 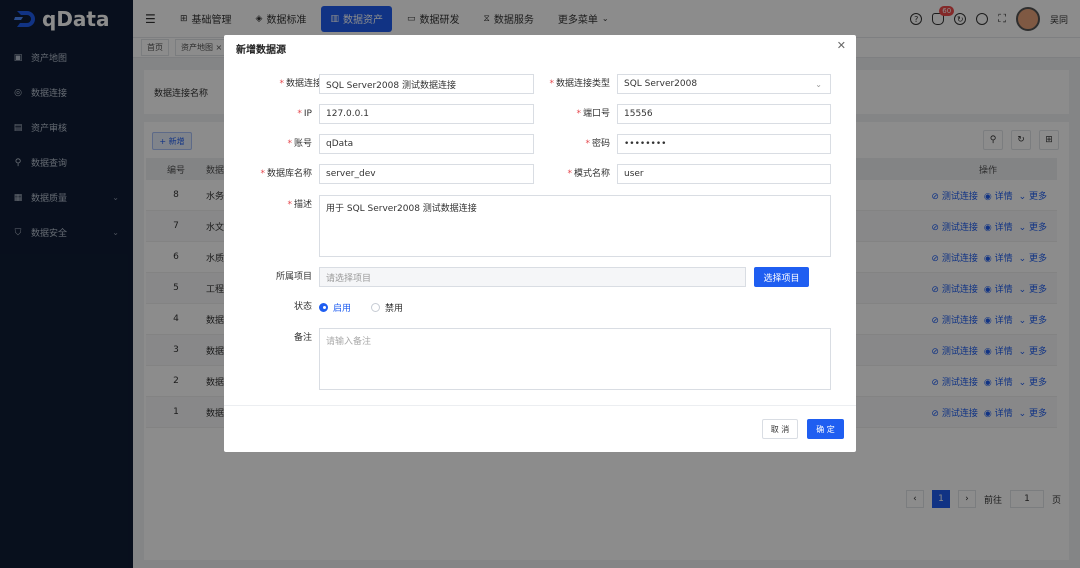 What do you see at coordinates (375, 307) in the screenshot?
I see `radio-unchecked-icon` at bounding box center [375, 307].